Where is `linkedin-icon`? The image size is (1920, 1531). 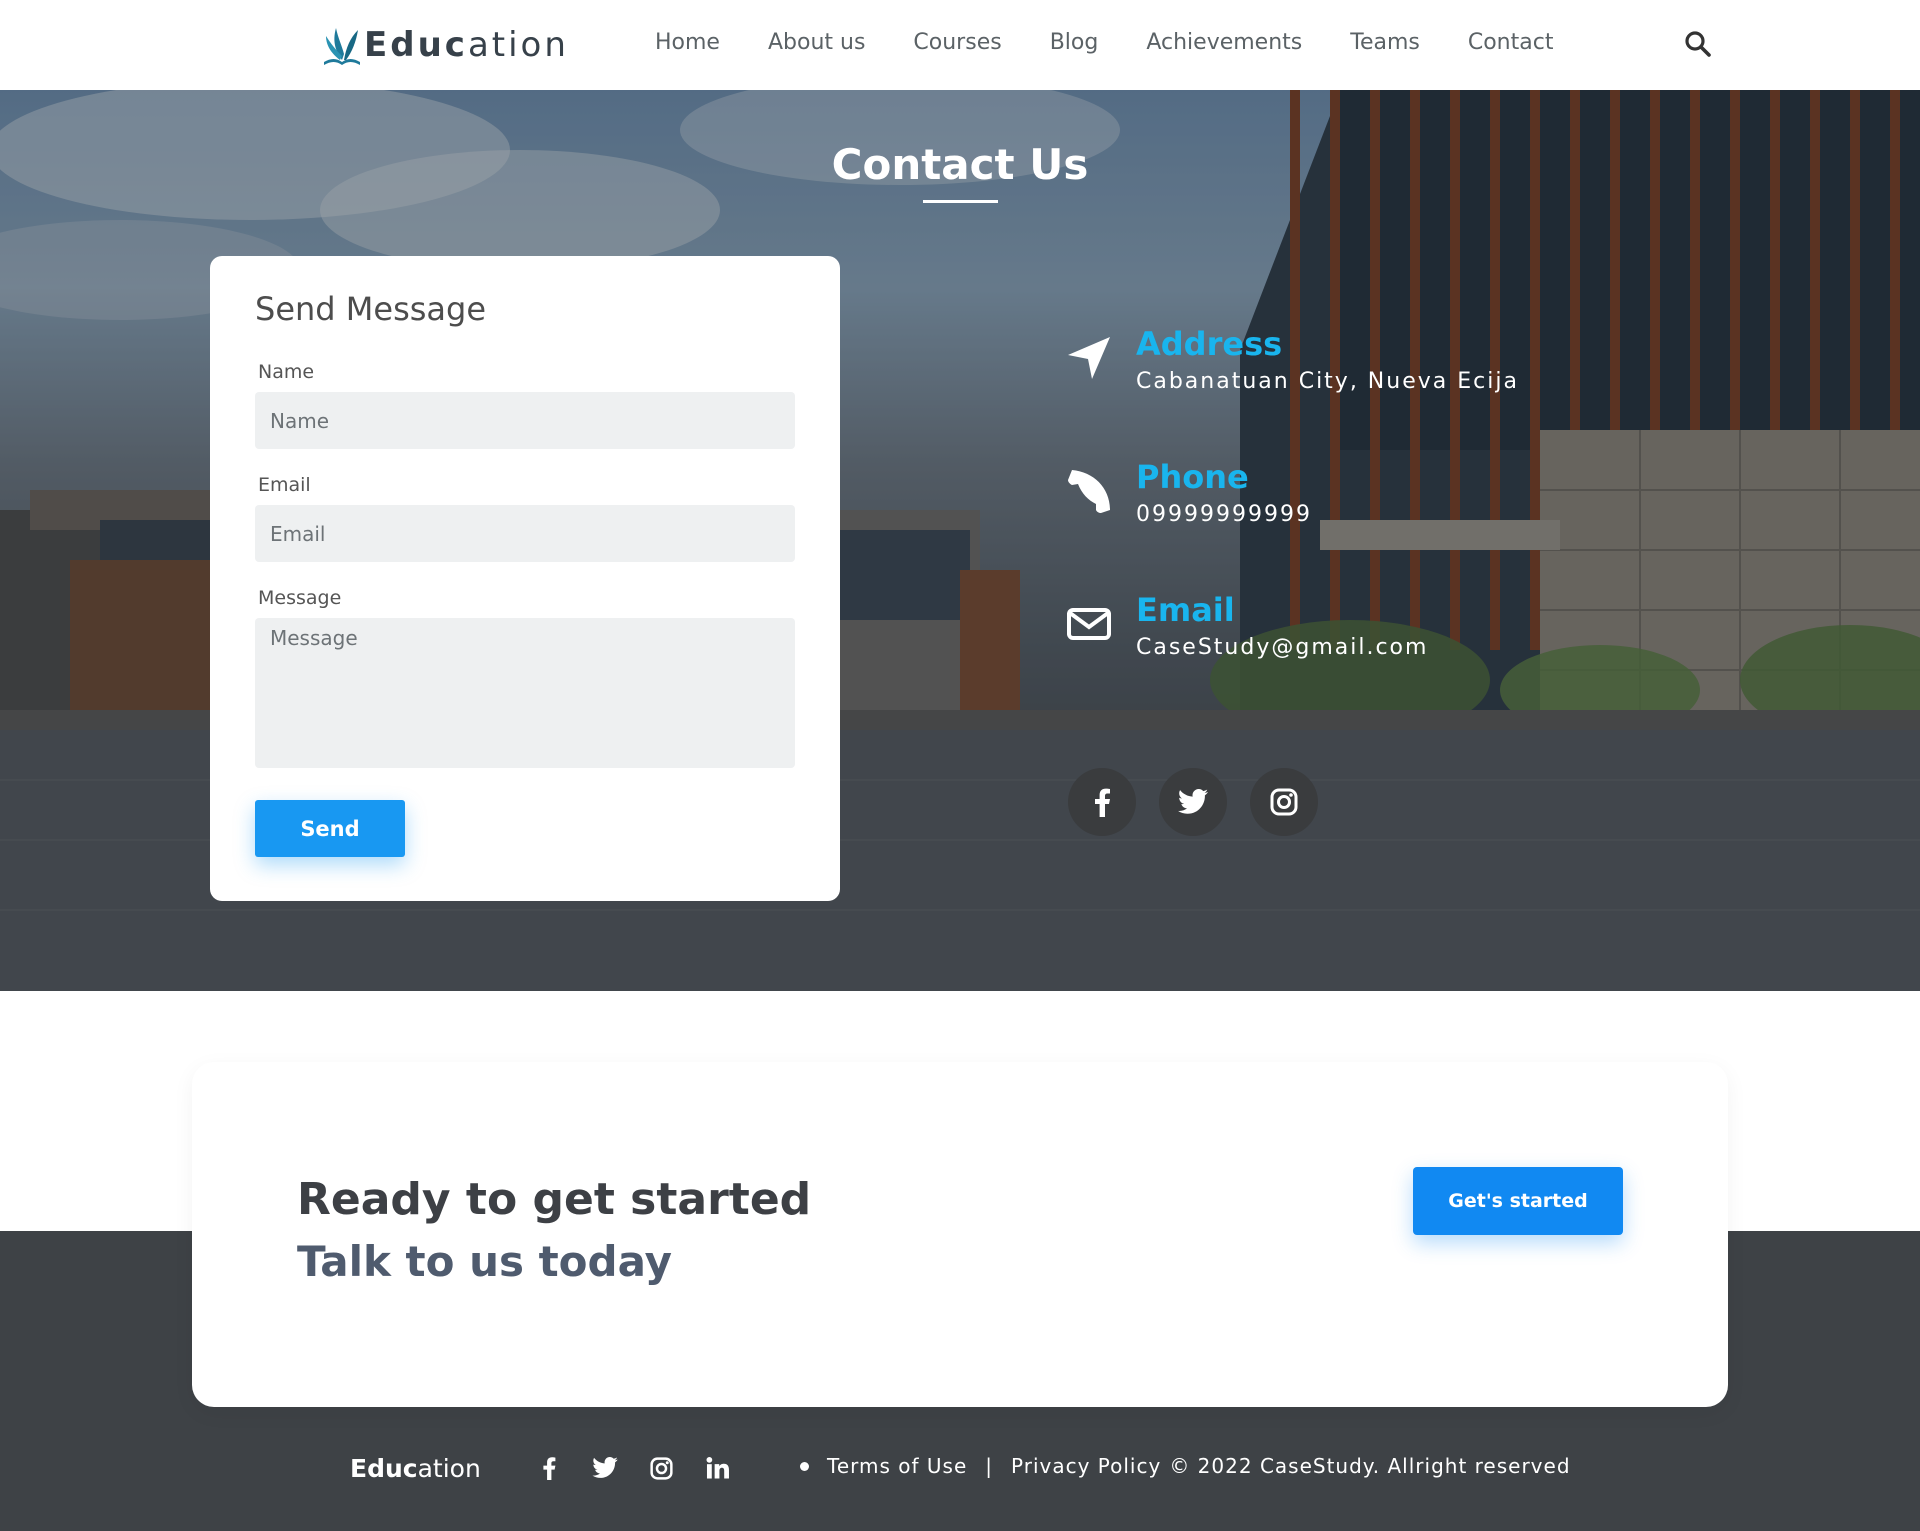
linkedin-icon is located at coordinates (717, 1468).